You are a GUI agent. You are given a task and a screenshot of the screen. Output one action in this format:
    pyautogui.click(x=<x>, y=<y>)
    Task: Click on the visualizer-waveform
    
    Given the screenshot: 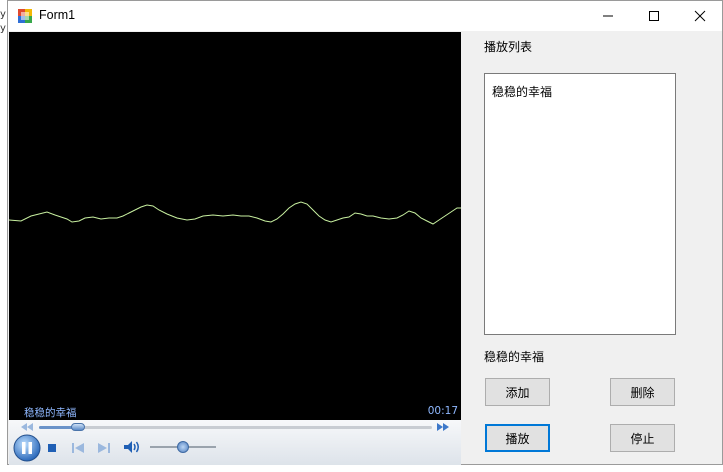 What is the action you would take?
    pyautogui.click(x=235, y=213)
    